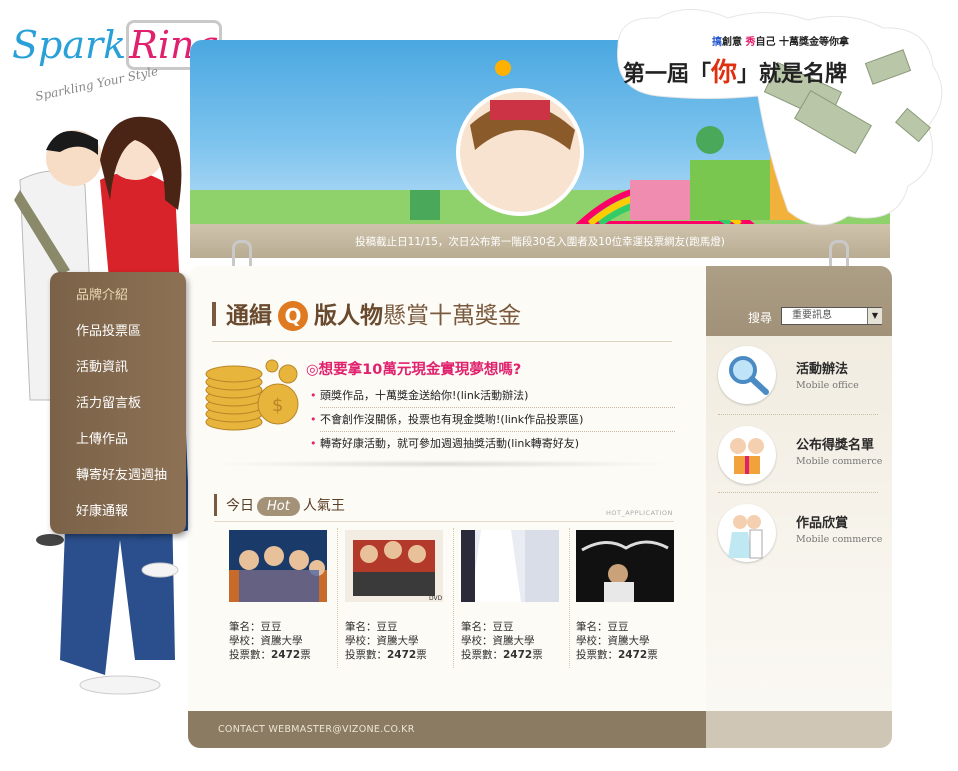 The height and width of the screenshot is (771, 958). Describe the element at coordinates (240, 506) in the screenshot. I see `hot-title-today: 今日` at that location.